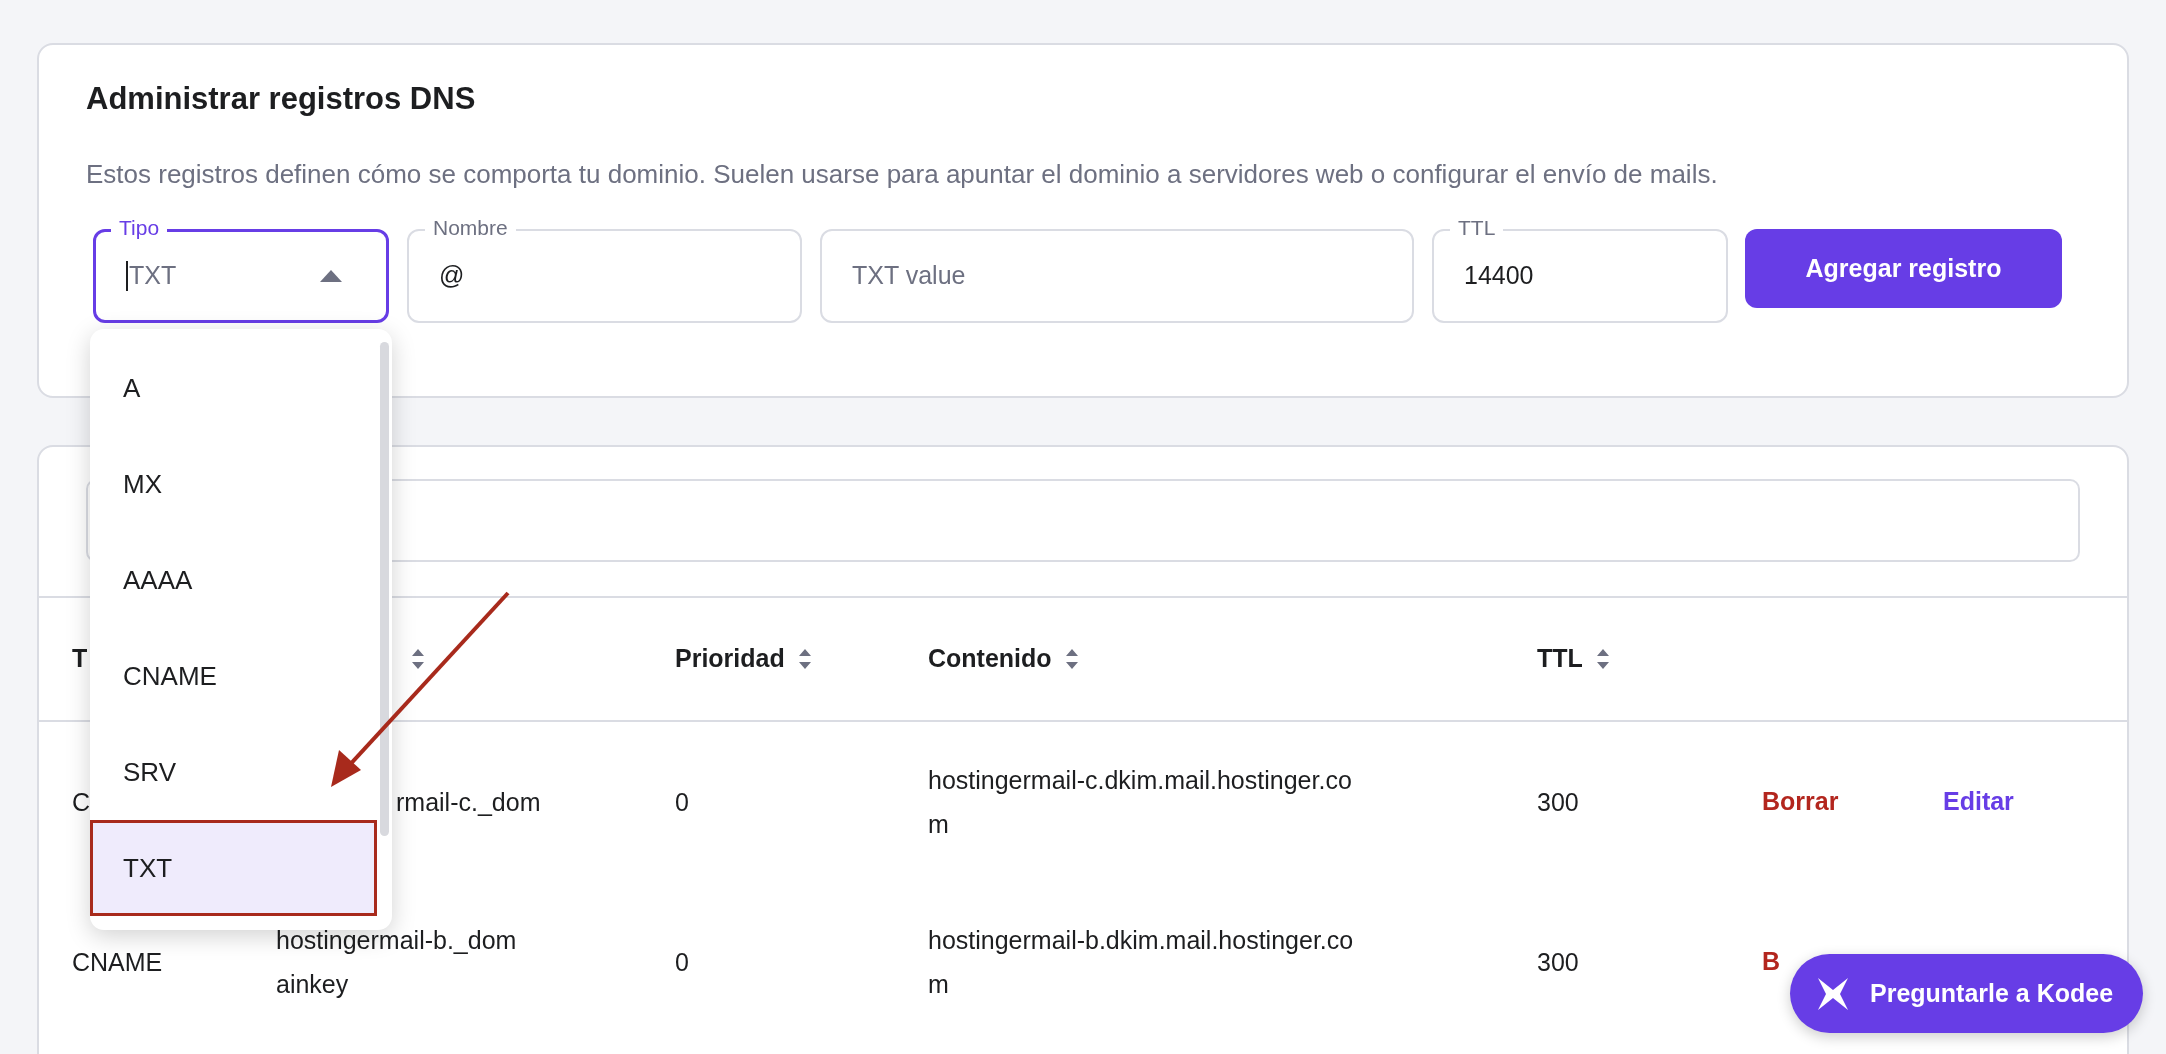  I want to click on table-cell-text: hostingermail-b._dom ainkey, so click(397, 962).